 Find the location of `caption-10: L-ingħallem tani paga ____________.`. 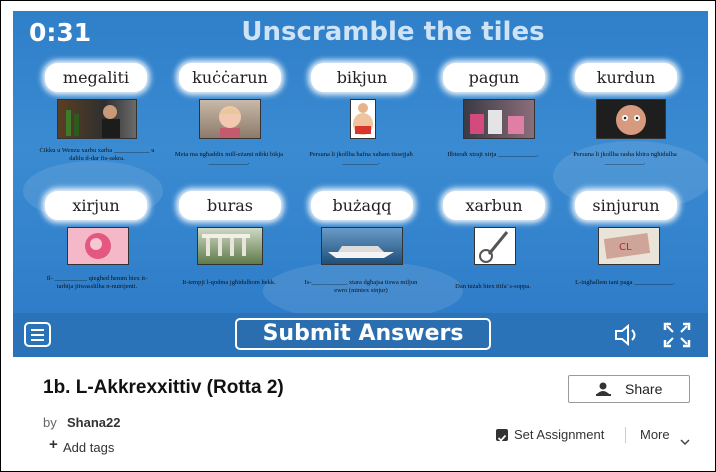

caption-10: L-ingħallem tani paga ____________. is located at coordinates (625, 282).